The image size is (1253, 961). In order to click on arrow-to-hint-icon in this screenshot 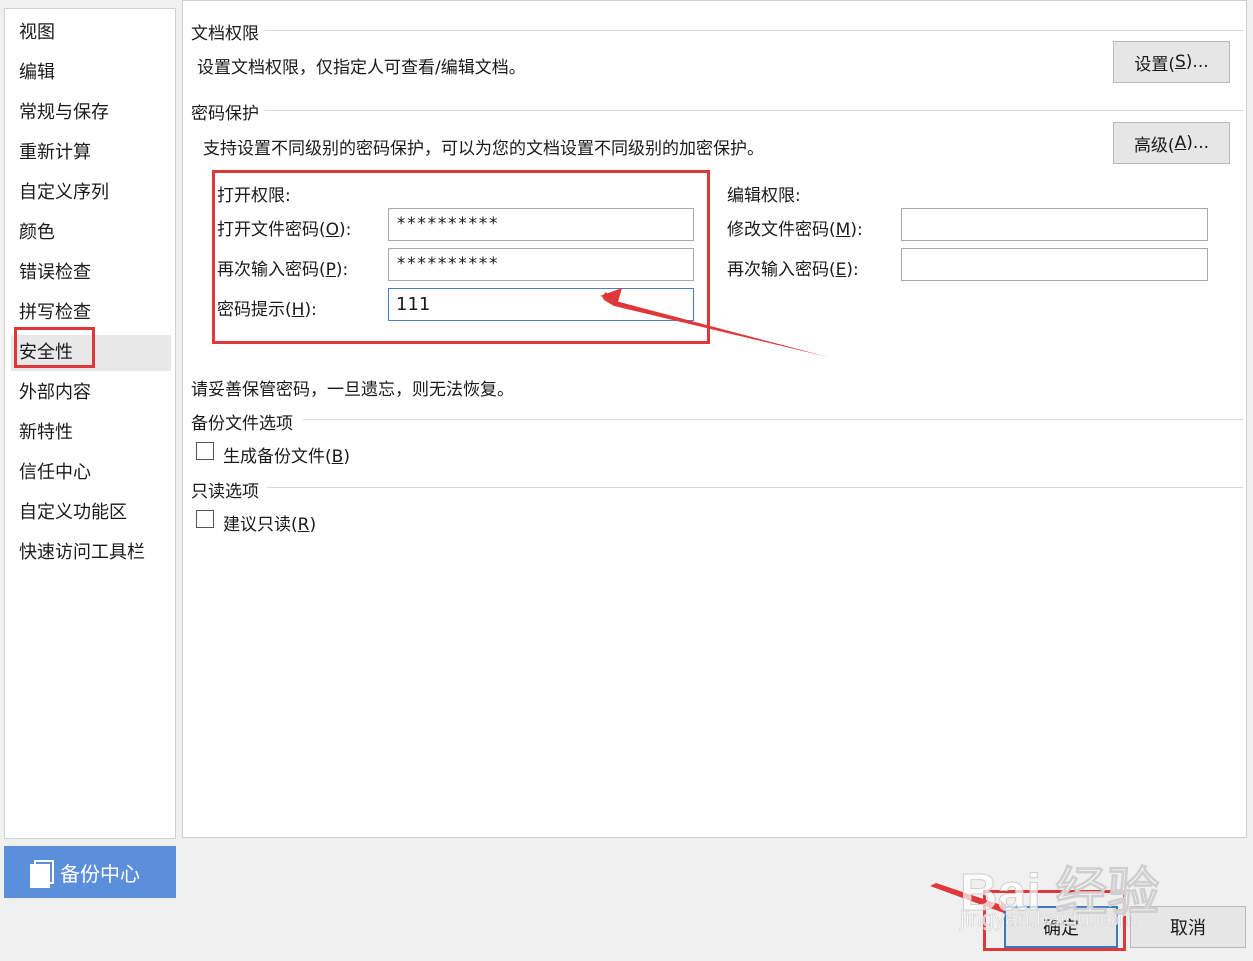, I will do `click(715, 324)`.